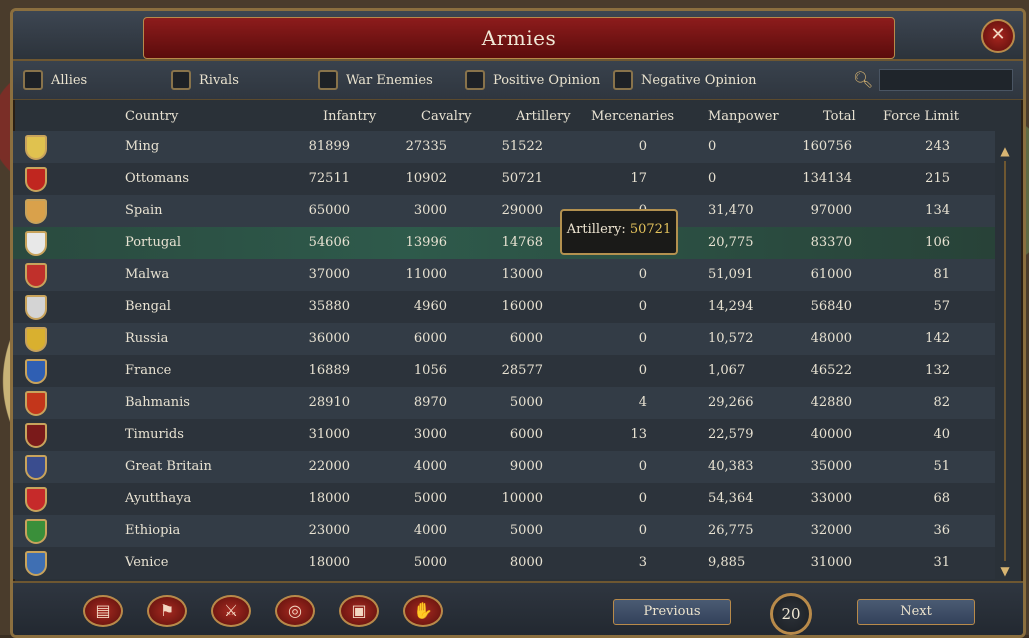  What do you see at coordinates (619, 232) in the screenshot?
I see `artillery-tooltip: Artillery: 50721` at bounding box center [619, 232].